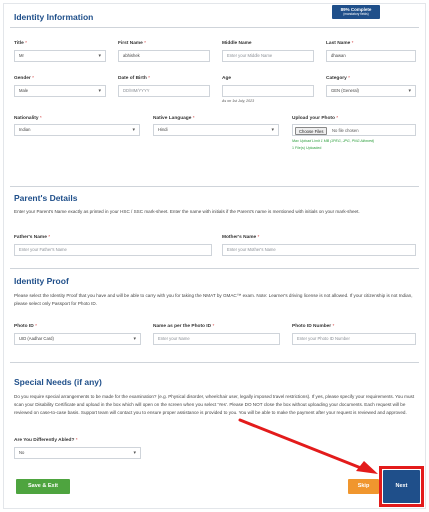 Image resolution: width=429 pixels, height=512 pixels. I want to click on name-on-id-label: Name as per the Photo ID *, so click(184, 326).